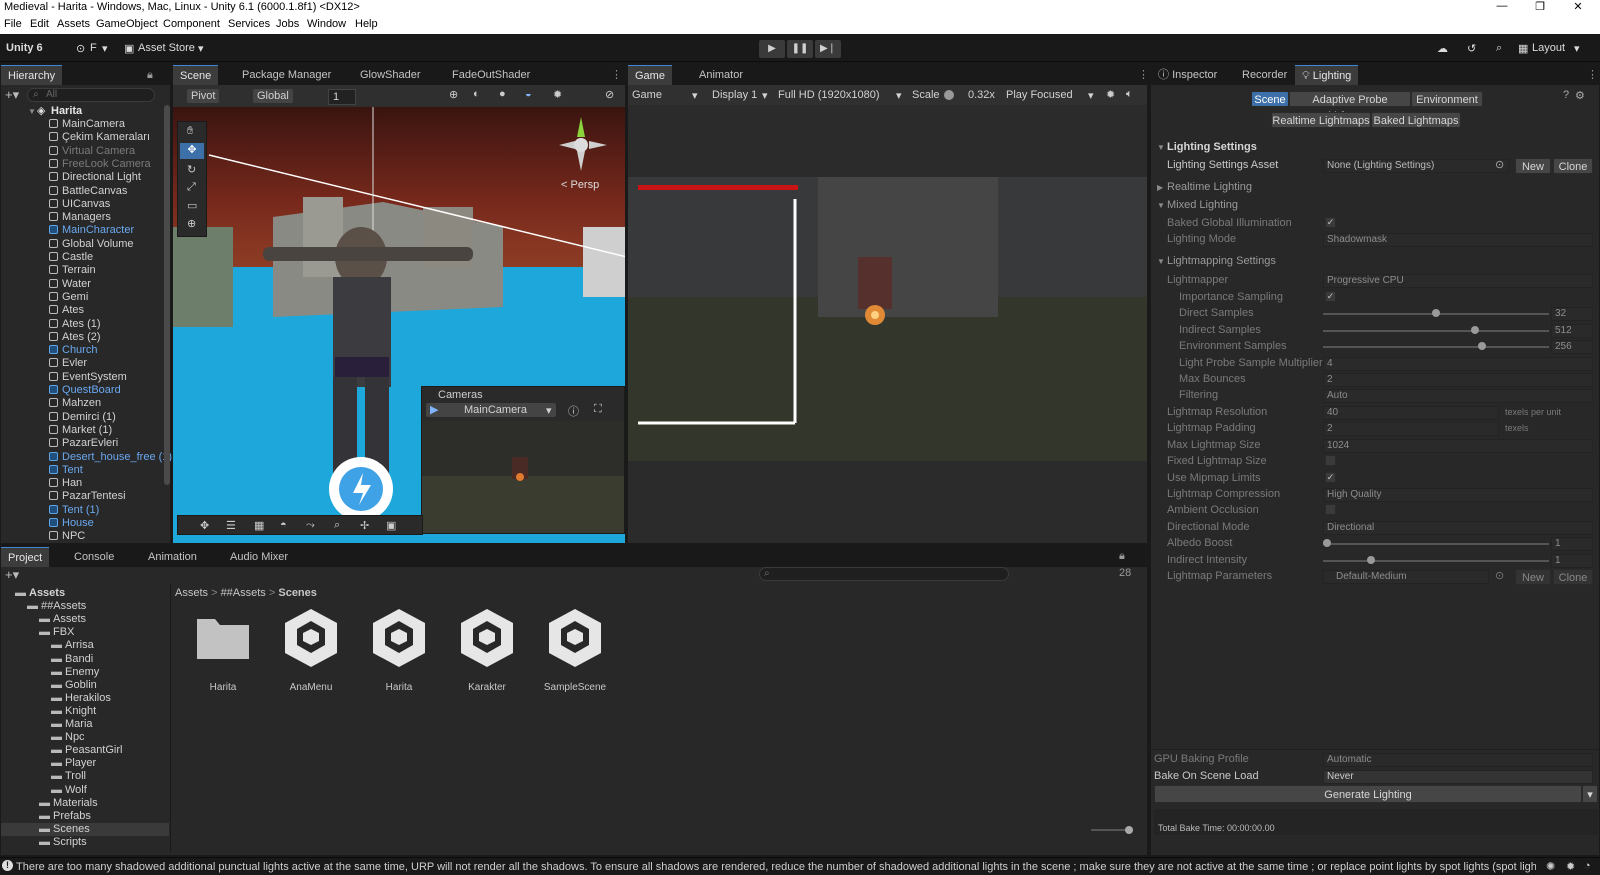 This screenshot has width=1600, height=875. I want to click on directional-mode-dropdown: Directional, so click(1458, 528).